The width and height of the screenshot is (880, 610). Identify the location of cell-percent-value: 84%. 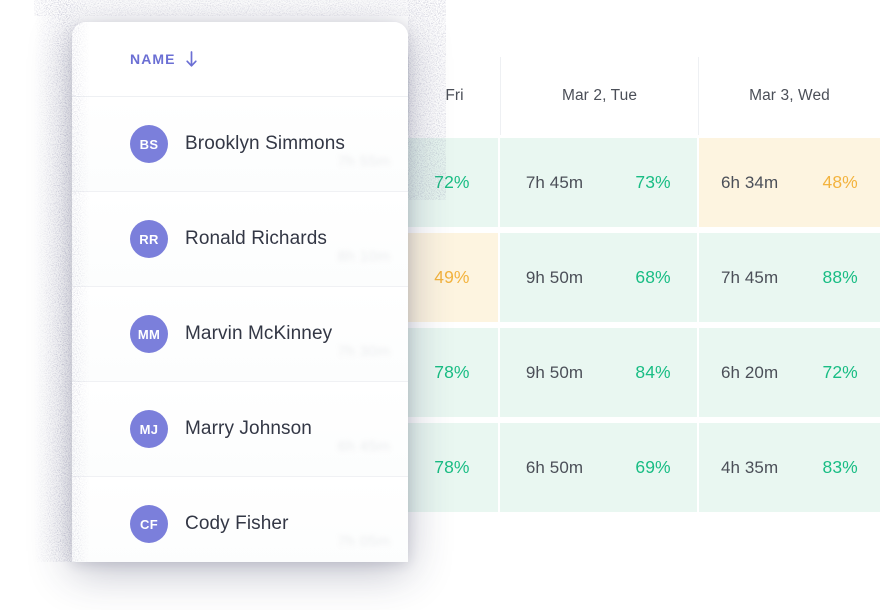
(653, 372).